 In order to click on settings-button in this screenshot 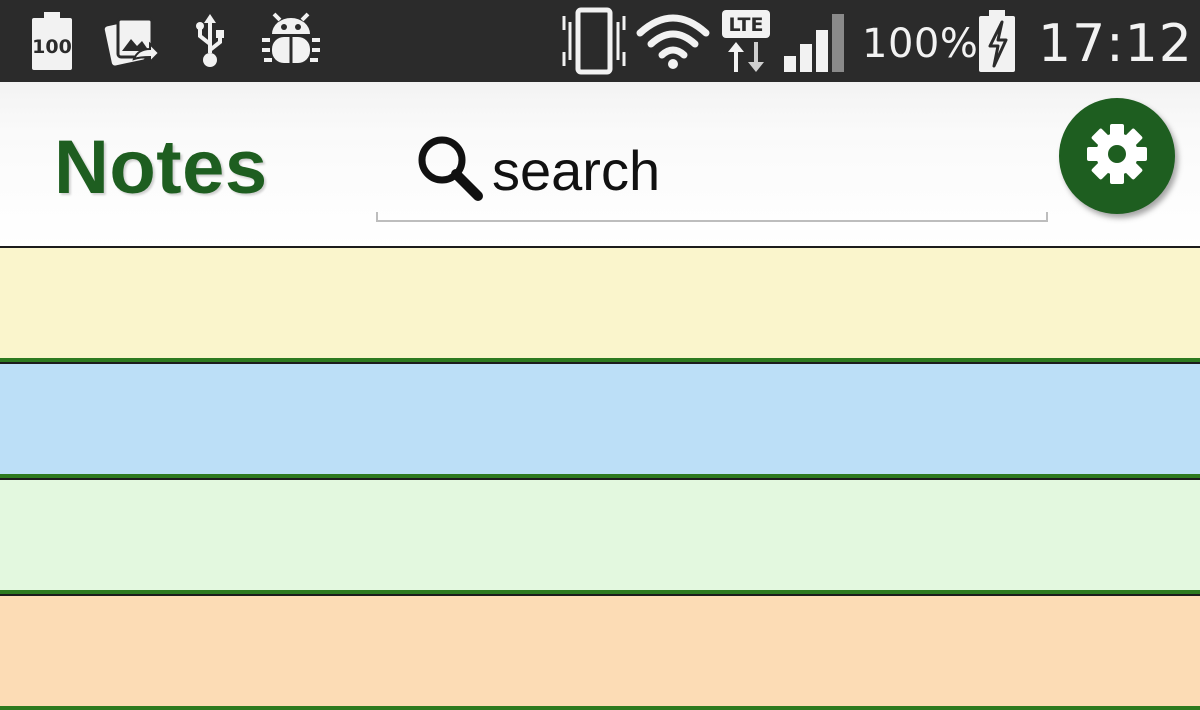, I will do `click(1117, 156)`.